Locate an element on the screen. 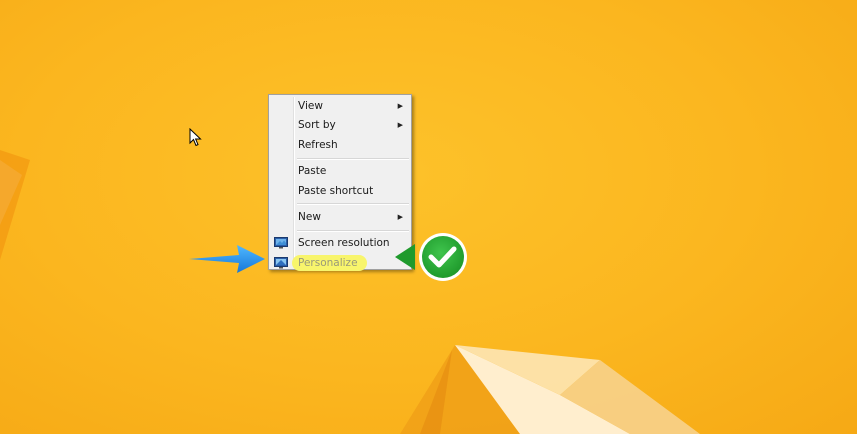 The width and height of the screenshot is (857, 434). menu-item-label: Paste is located at coordinates (312, 171).